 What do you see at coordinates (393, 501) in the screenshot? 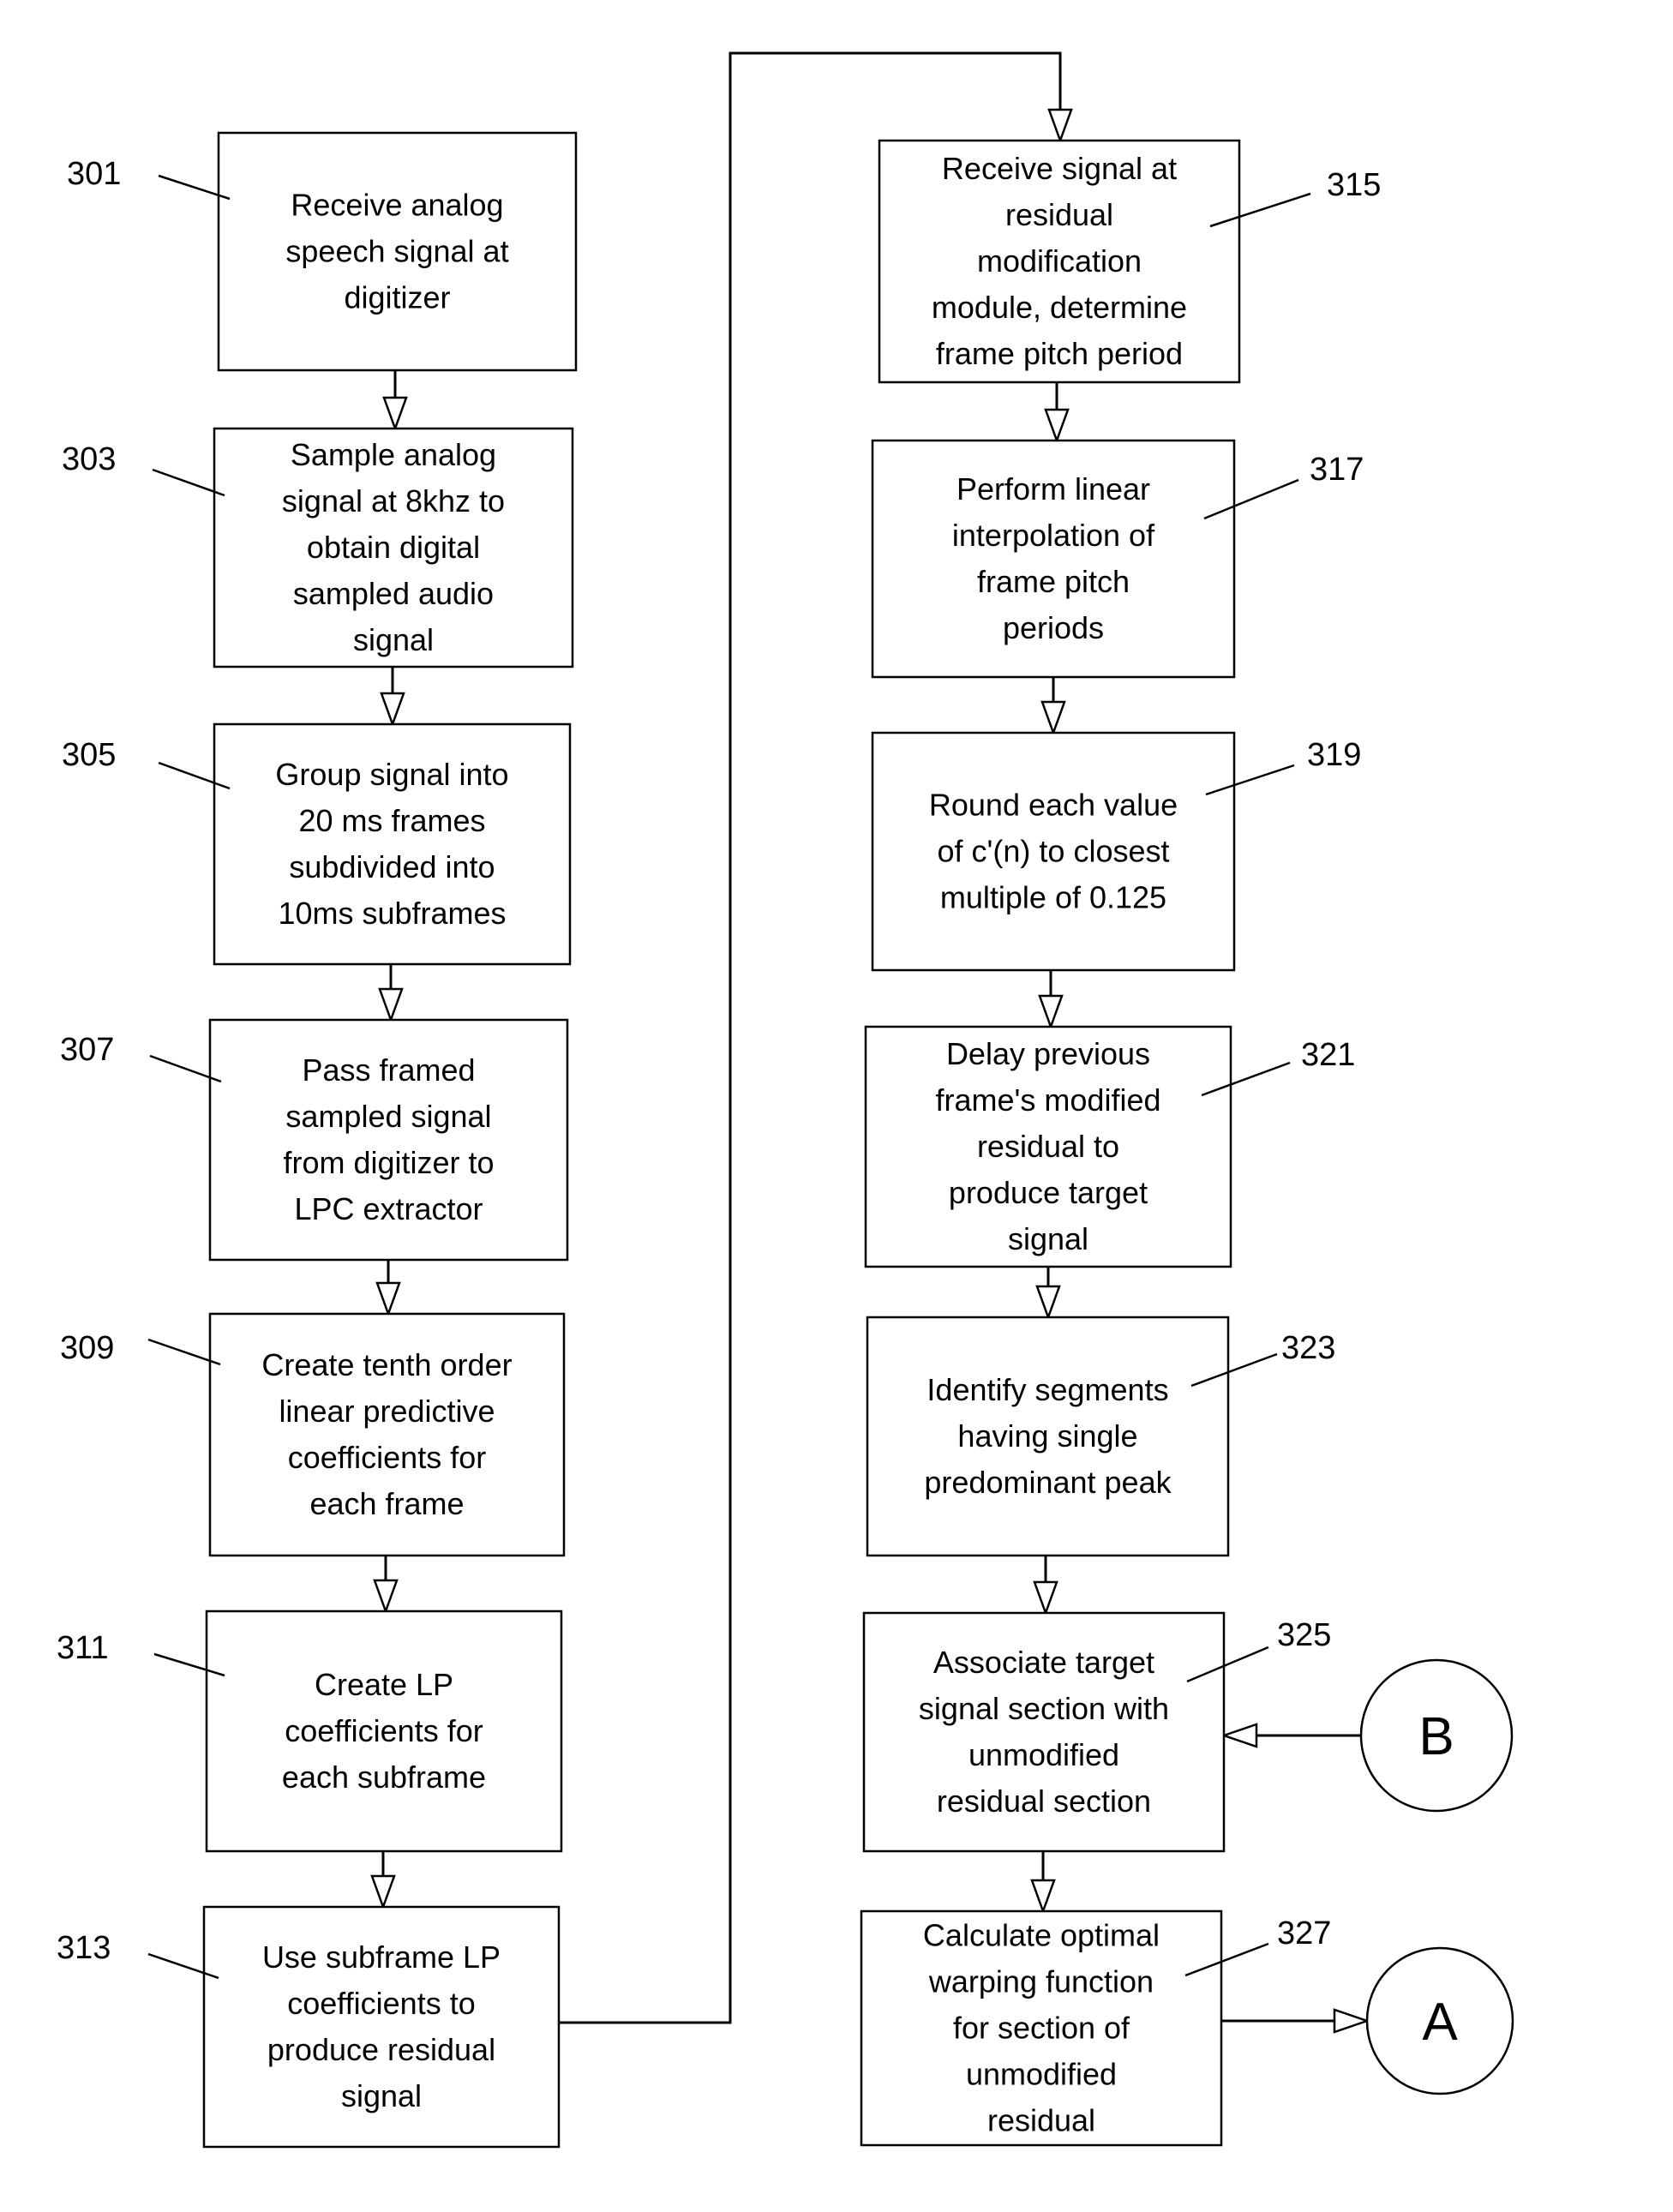
I see `step-text-line: signal at 8khz to` at bounding box center [393, 501].